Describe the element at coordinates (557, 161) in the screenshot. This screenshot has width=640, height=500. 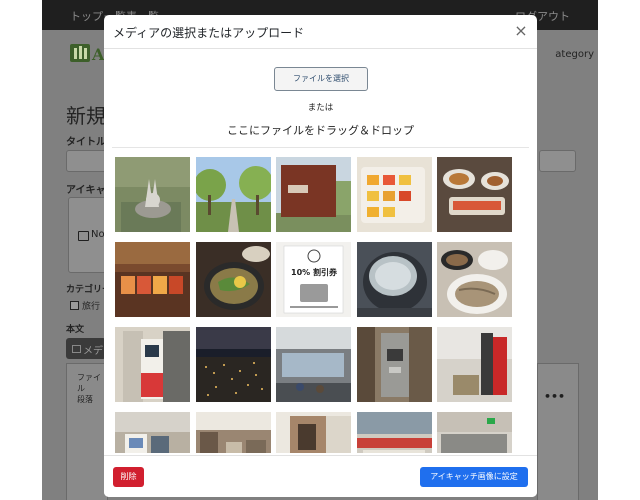
I see `title-input-right` at that location.